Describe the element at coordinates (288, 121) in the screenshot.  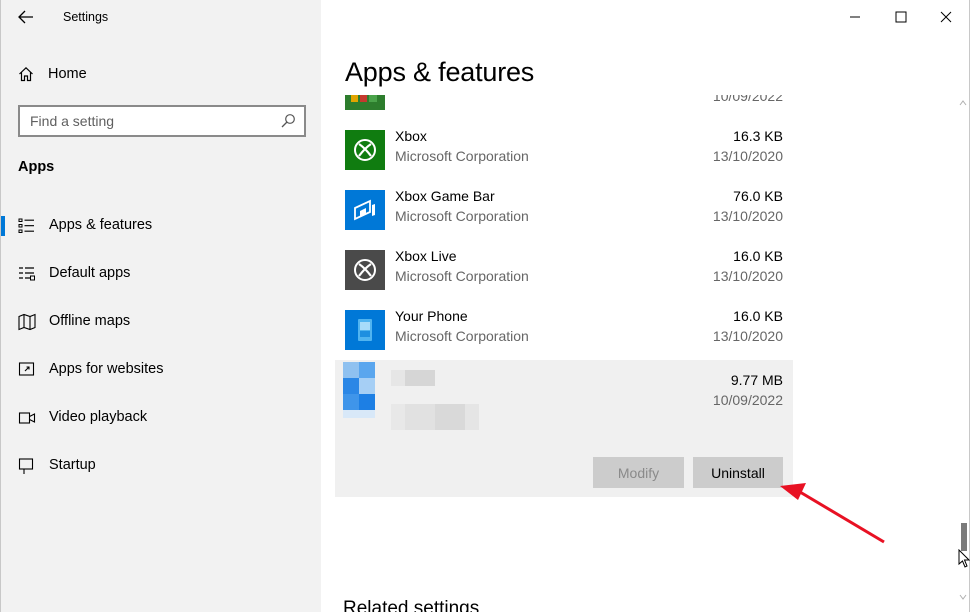
I see `search-icon` at that location.